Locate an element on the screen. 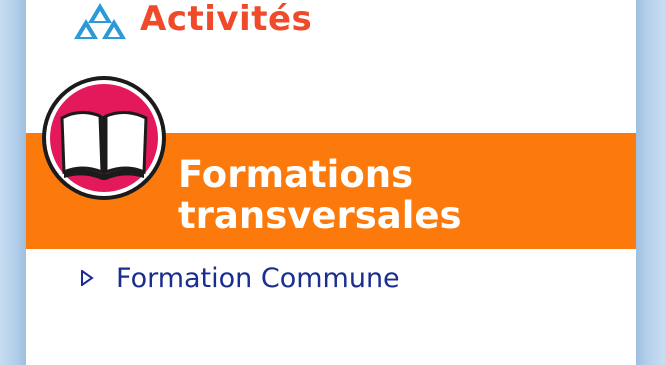  section-title: Formations transversales is located at coordinates (320, 195).